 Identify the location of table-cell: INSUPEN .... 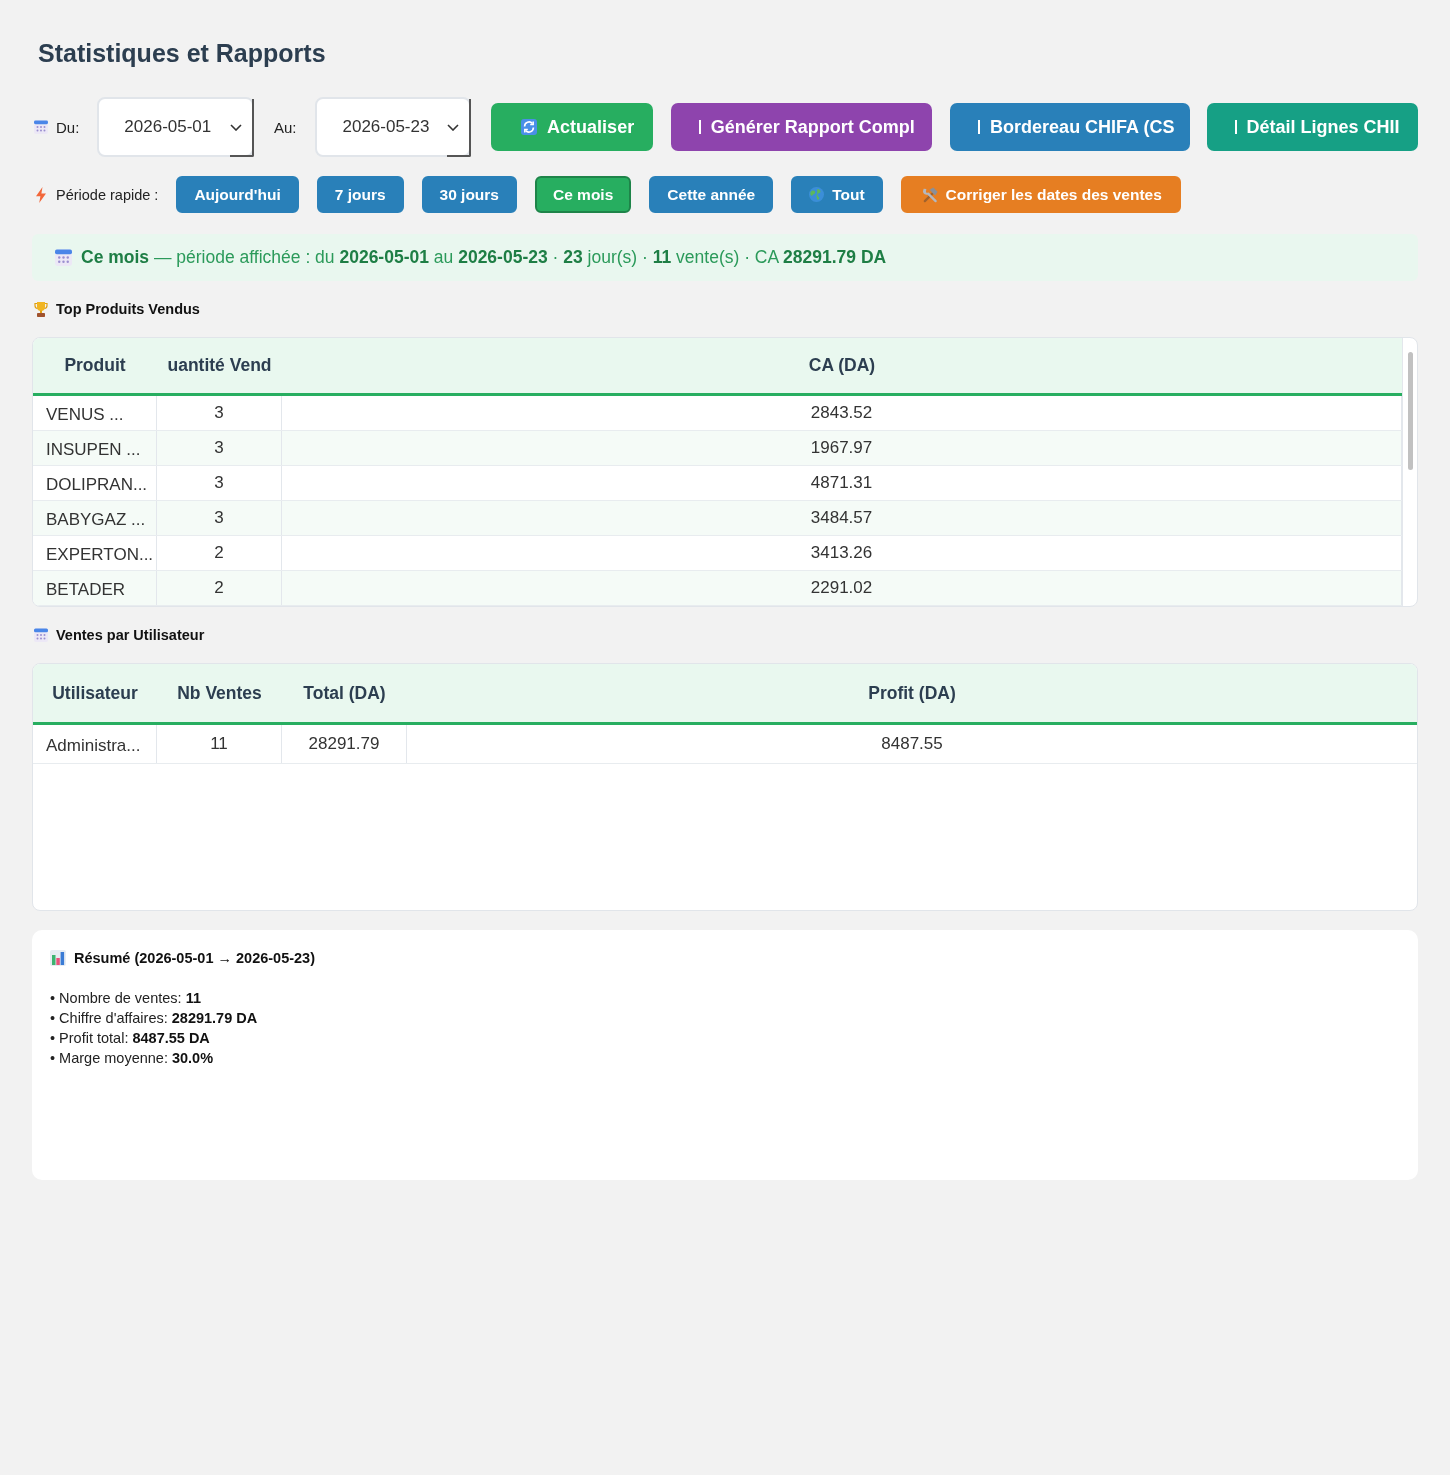
(95, 448).